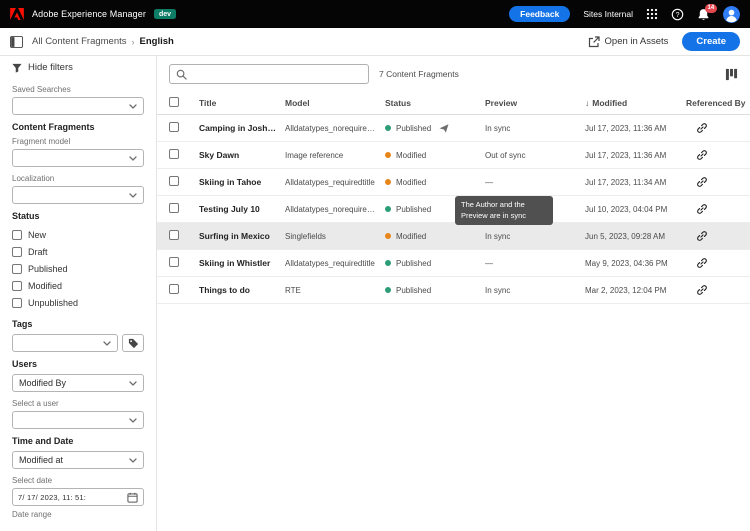 This screenshot has height=531, width=750. Describe the element at coordinates (26, 216) in the screenshot. I see `section-status: Status` at that location.